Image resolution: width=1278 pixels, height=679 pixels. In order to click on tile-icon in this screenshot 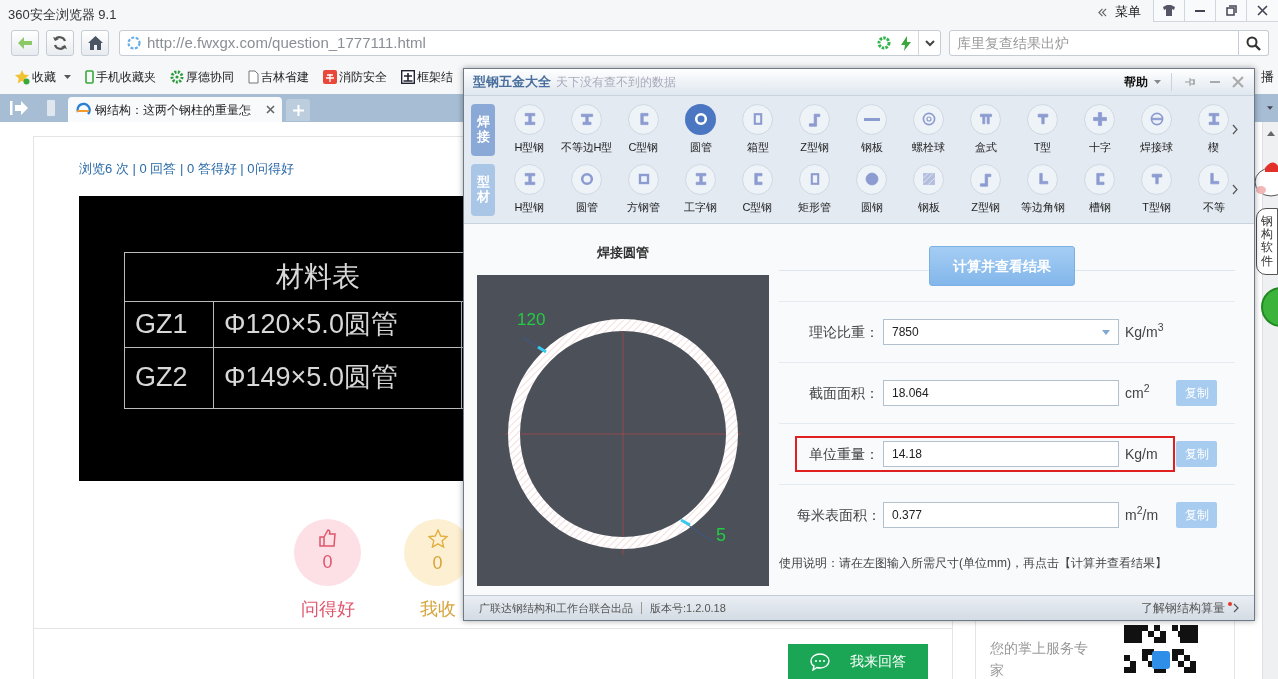, I will do `click(330, 77)`.